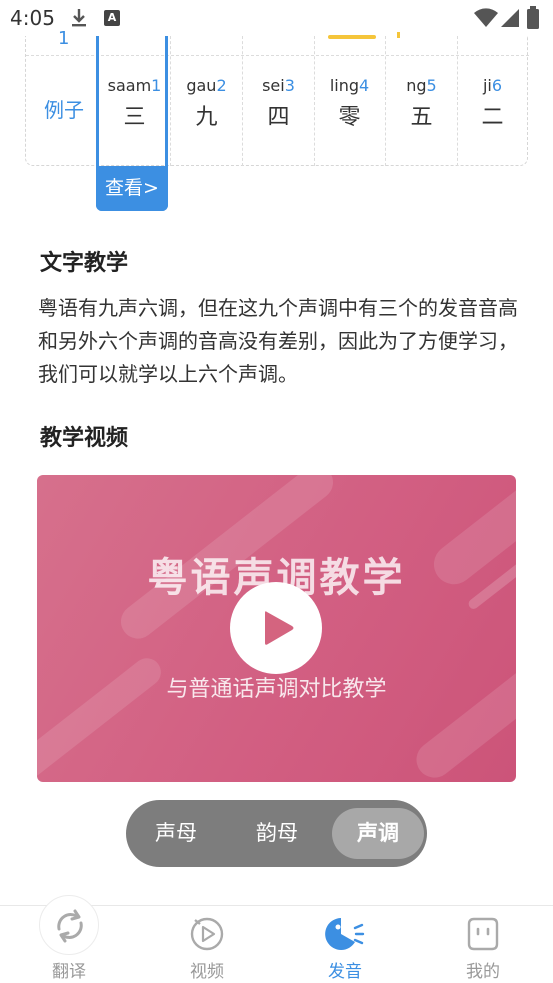 The height and width of the screenshot is (983, 553). Describe the element at coordinates (84, 263) in the screenshot. I see `section-title-text-teaching: 文字教学` at that location.